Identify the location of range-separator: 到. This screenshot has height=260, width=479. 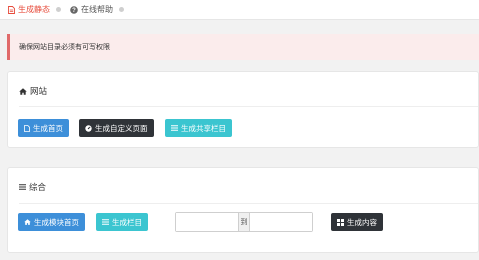
(244, 222).